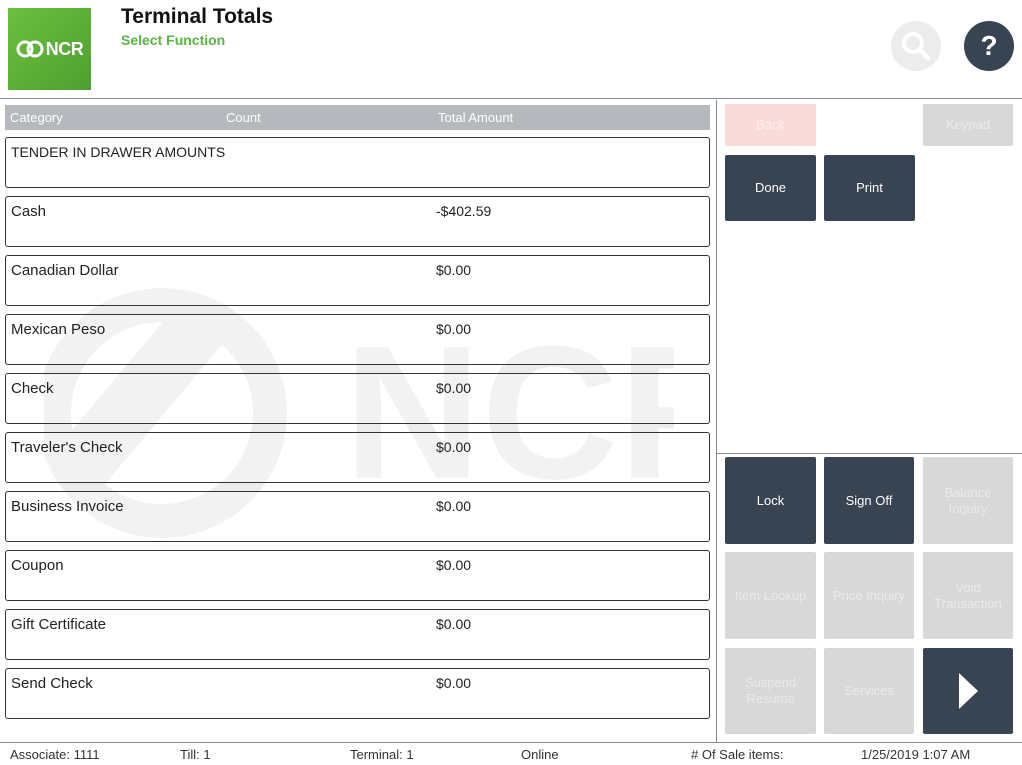  Describe the element at coordinates (540, 754) in the screenshot. I see `status-connection: Online` at that location.